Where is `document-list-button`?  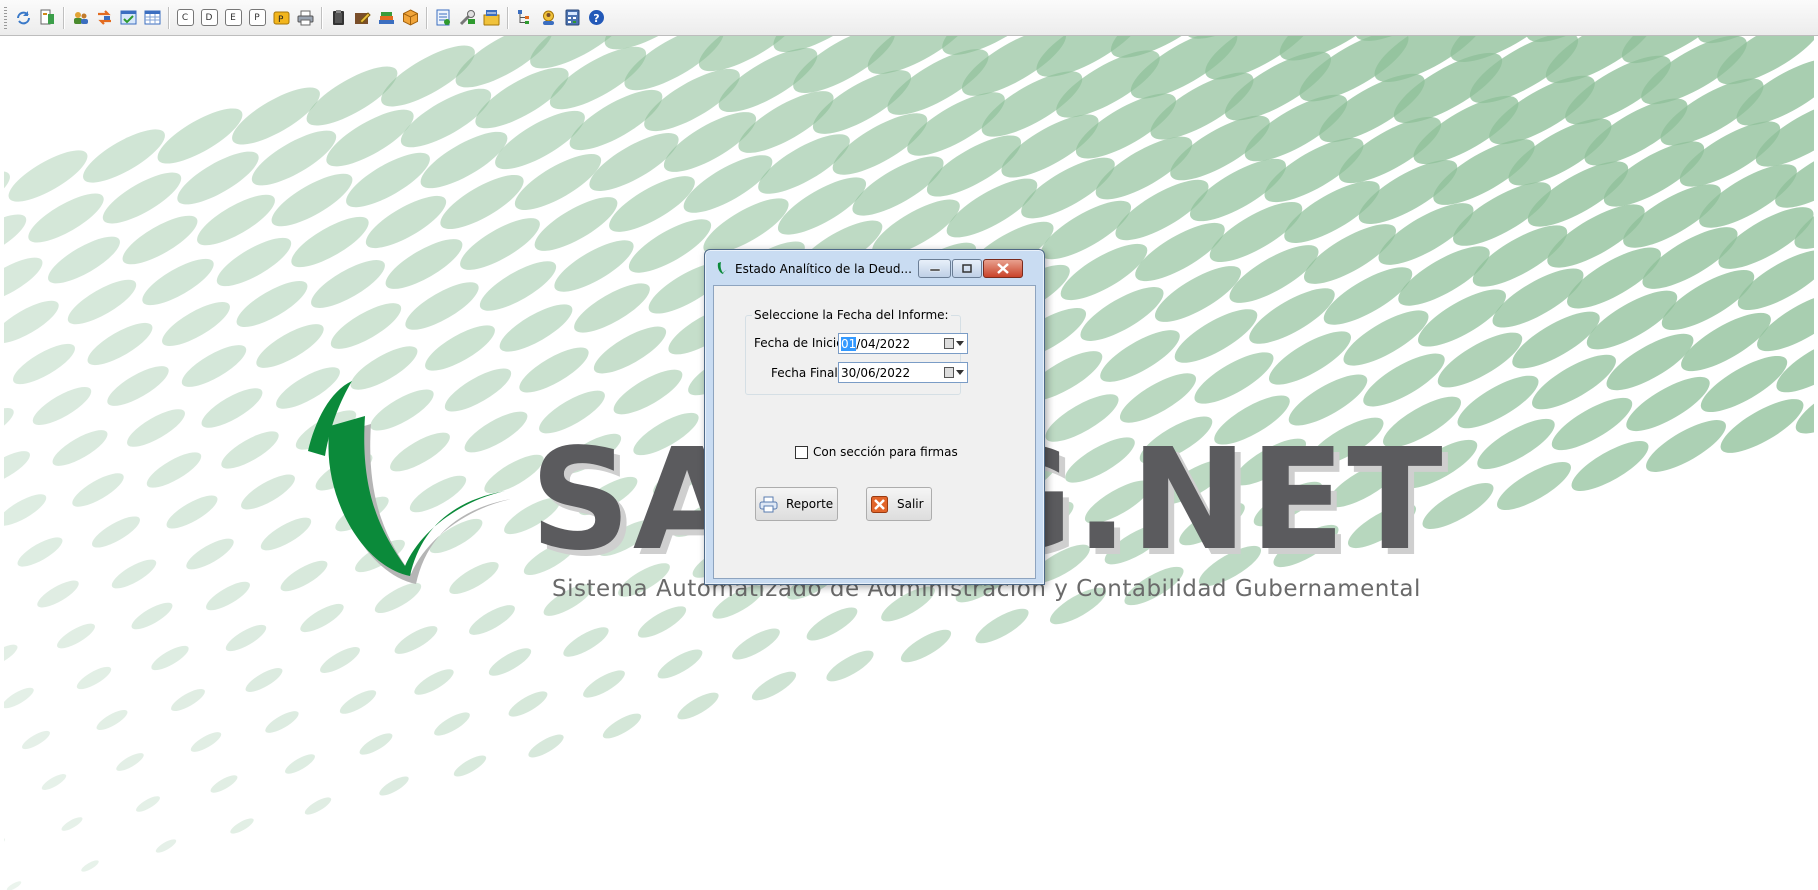 document-list-button is located at coordinates (443, 18).